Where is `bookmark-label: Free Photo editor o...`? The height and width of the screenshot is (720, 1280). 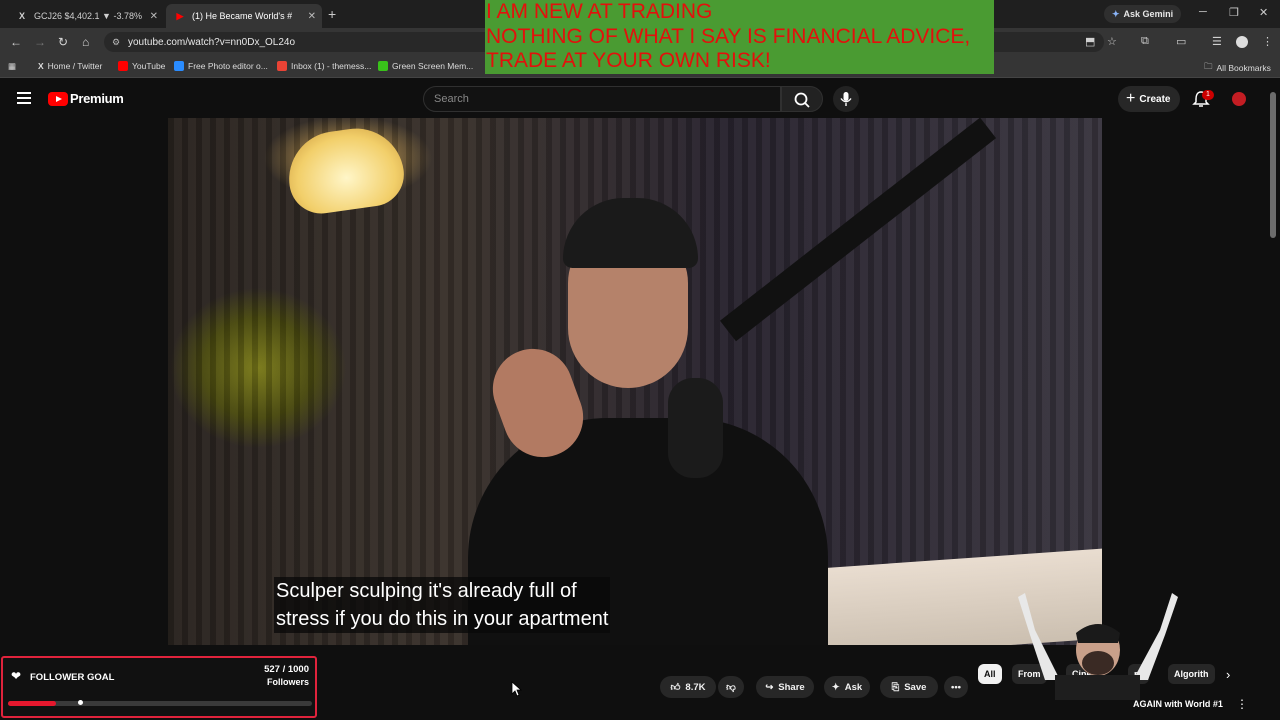
bookmark-label: Free Photo editor o... is located at coordinates (228, 66).